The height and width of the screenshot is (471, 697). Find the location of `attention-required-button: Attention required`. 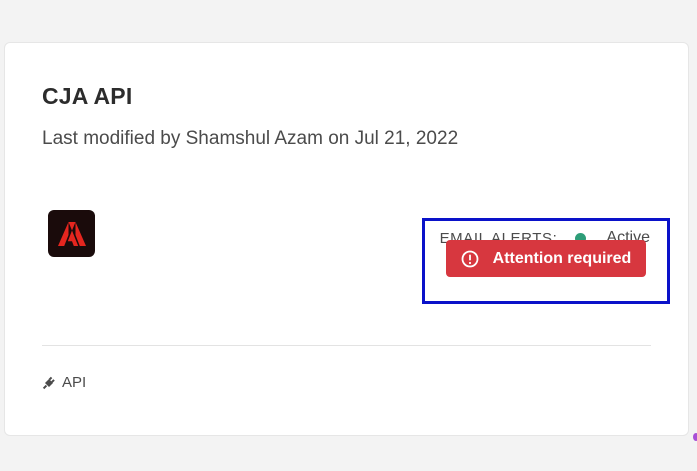

attention-required-button: Attention required is located at coordinates (546, 258).